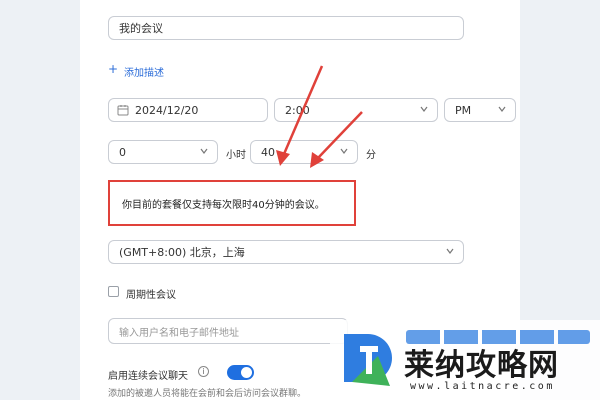 The width and height of the screenshot is (600, 400). Describe the element at coordinates (144, 73) in the screenshot. I see `add-description-label: 添加描述` at that location.